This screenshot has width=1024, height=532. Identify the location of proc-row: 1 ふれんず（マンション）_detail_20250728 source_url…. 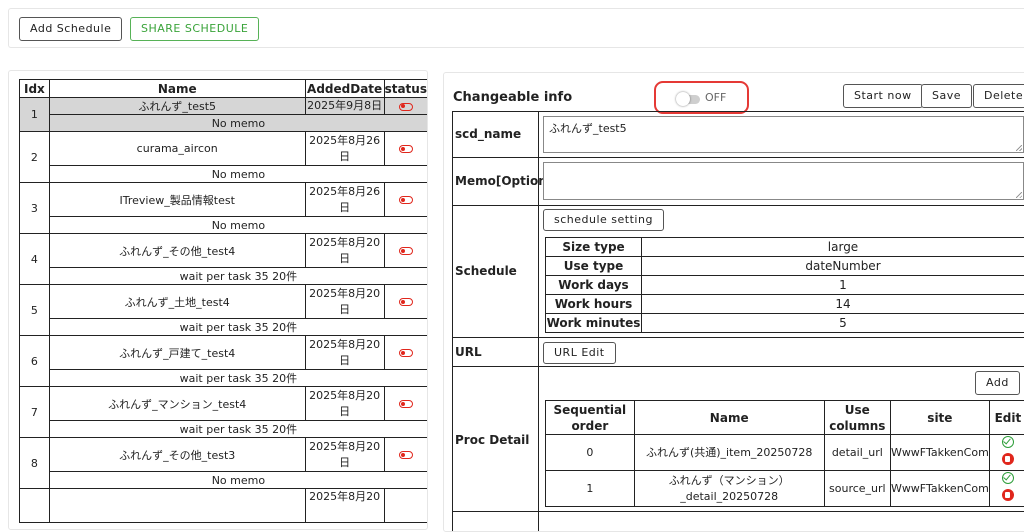
(785, 489).